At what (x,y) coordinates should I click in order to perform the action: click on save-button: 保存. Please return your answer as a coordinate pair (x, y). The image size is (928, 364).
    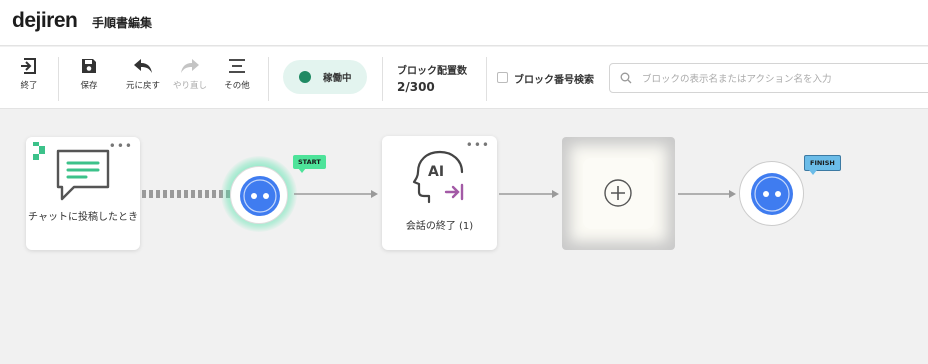
    Looking at the image, I should click on (89, 79).